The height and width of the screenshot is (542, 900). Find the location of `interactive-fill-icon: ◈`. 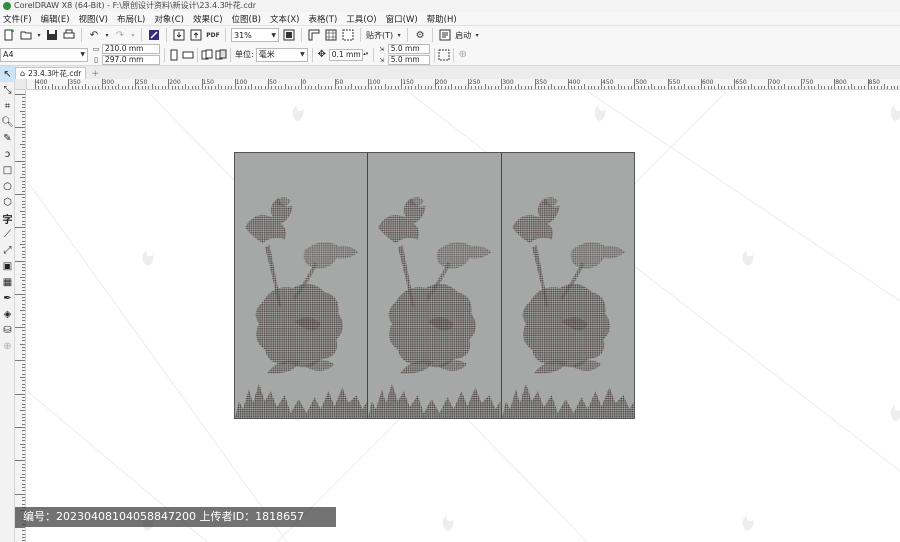

interactive-fill-icon: ◈ is located at coordinates (7, 314).